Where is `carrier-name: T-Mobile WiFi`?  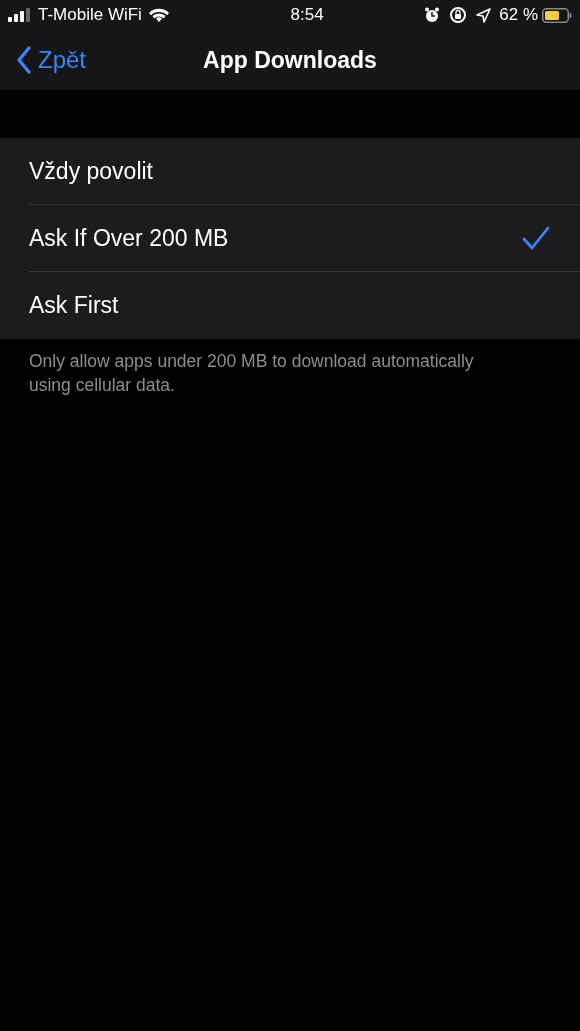
carrier-name: T-Mobile WiFi is located at coordinates (90, 15).